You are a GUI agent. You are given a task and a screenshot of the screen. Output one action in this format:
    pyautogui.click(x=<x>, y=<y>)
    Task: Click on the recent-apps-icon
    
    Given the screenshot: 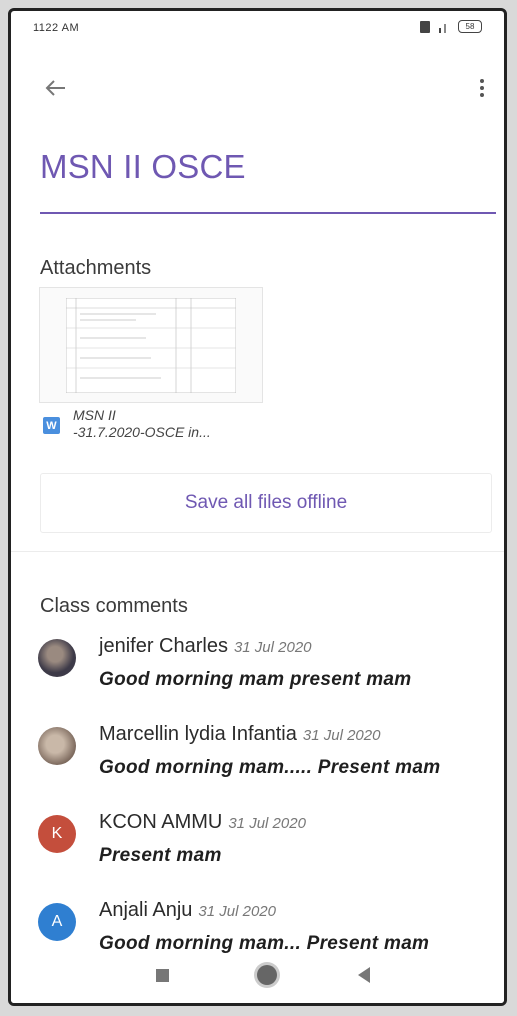 What is the action you would take?
    pyautogui.click(x=162, y=975)
    